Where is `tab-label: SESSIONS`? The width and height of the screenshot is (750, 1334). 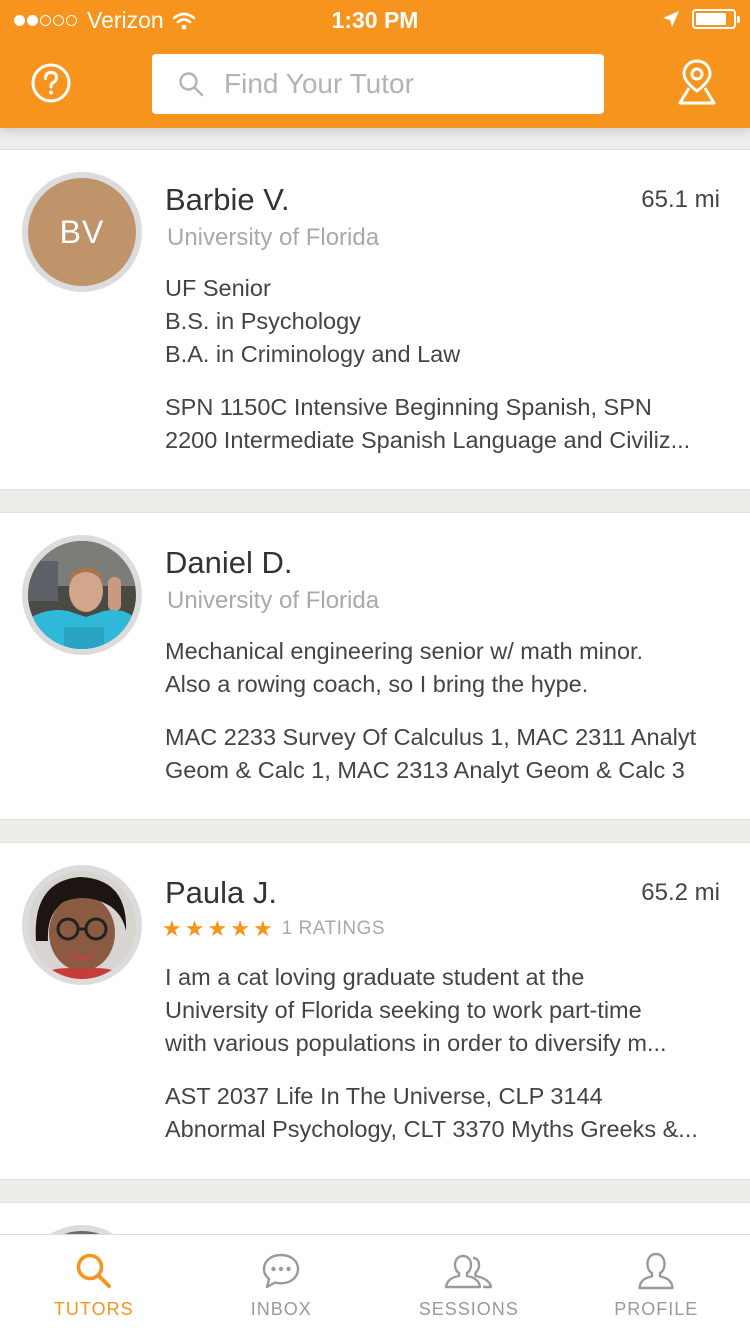
tab-label: SESSIONS is located at coordinates (468, 1309).